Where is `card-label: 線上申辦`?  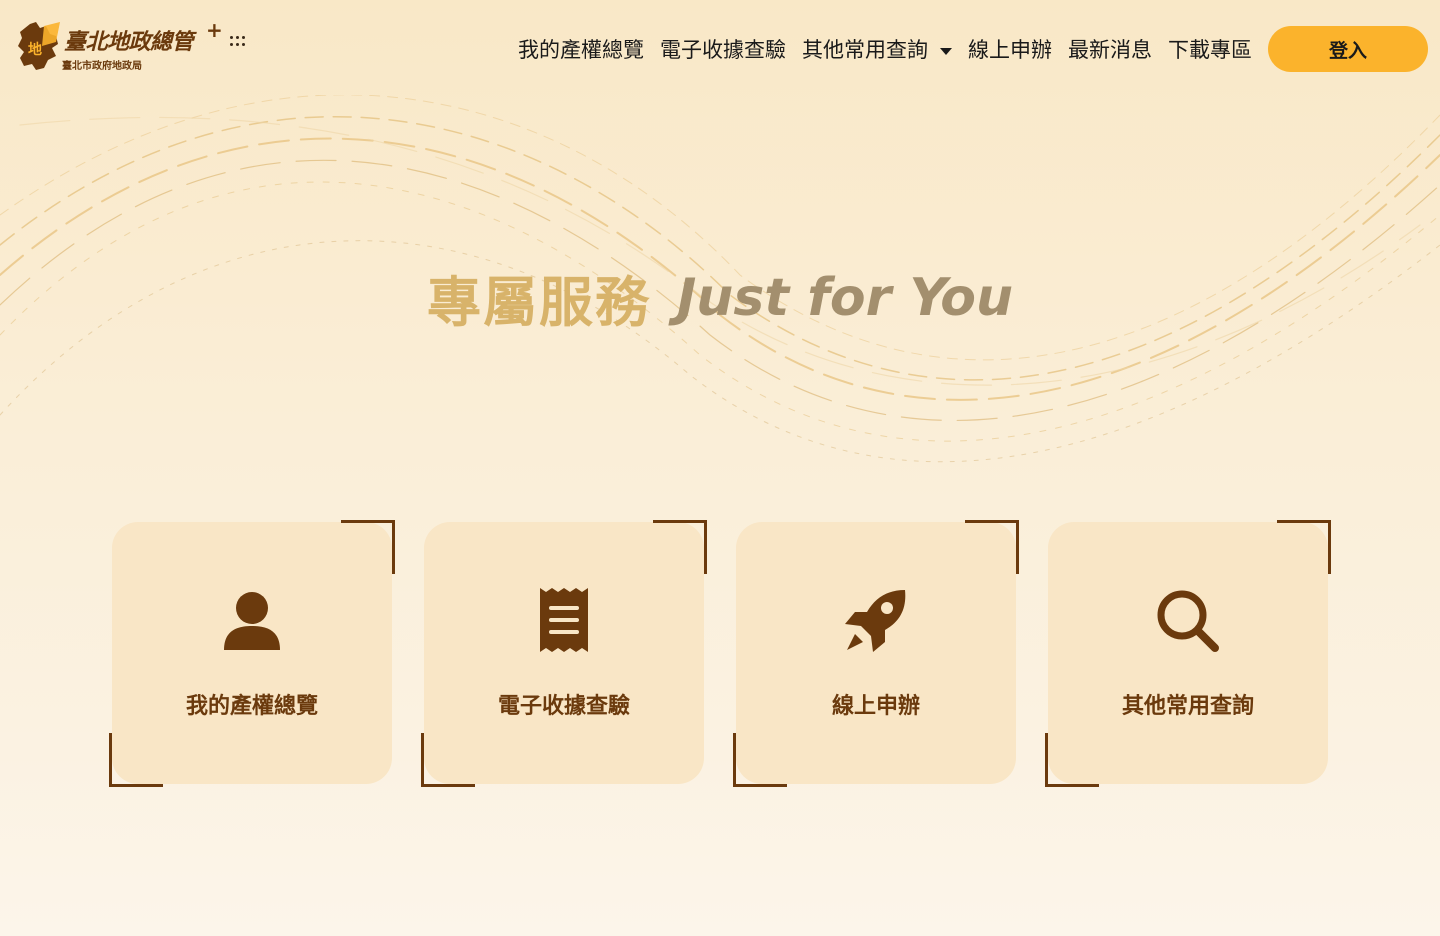
card-label: 線上申辦 is located at coordinates (875, 706).